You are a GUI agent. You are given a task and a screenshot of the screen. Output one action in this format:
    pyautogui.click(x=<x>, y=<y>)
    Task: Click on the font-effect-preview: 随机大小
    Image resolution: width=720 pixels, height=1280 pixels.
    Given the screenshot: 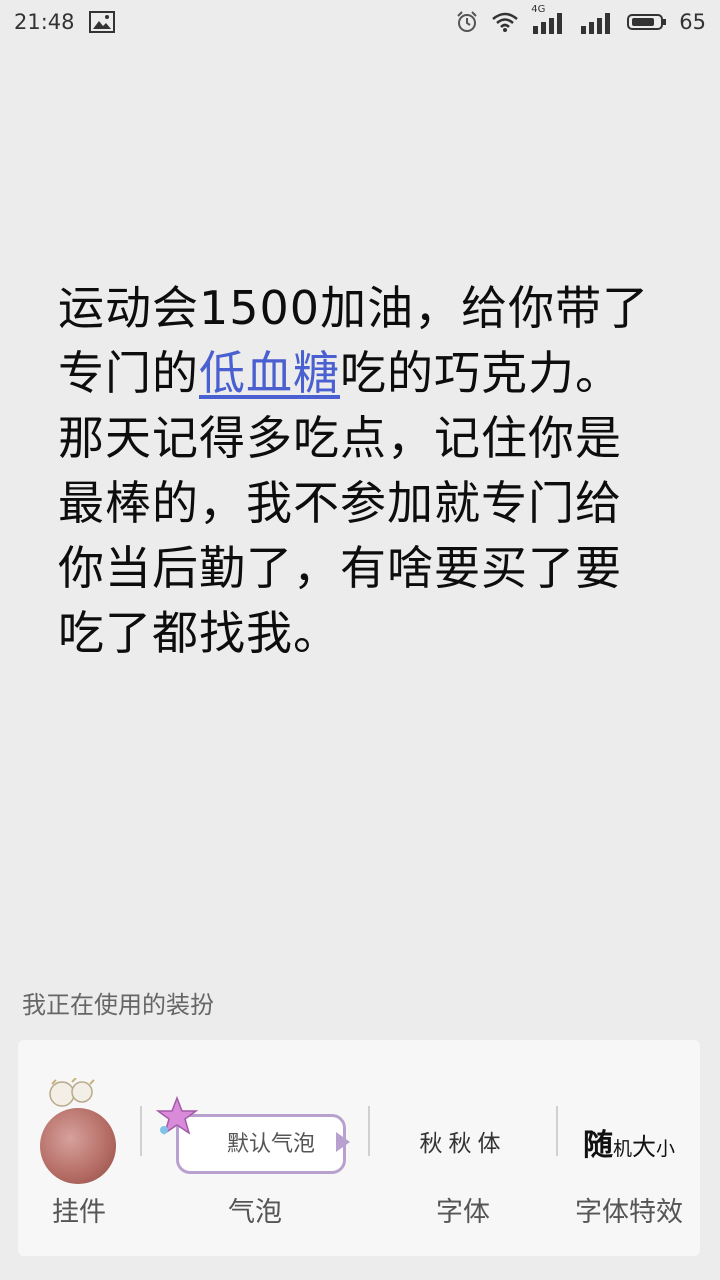 What is the action you would take?
    pyautogui.click(x=629, y=1142)
    